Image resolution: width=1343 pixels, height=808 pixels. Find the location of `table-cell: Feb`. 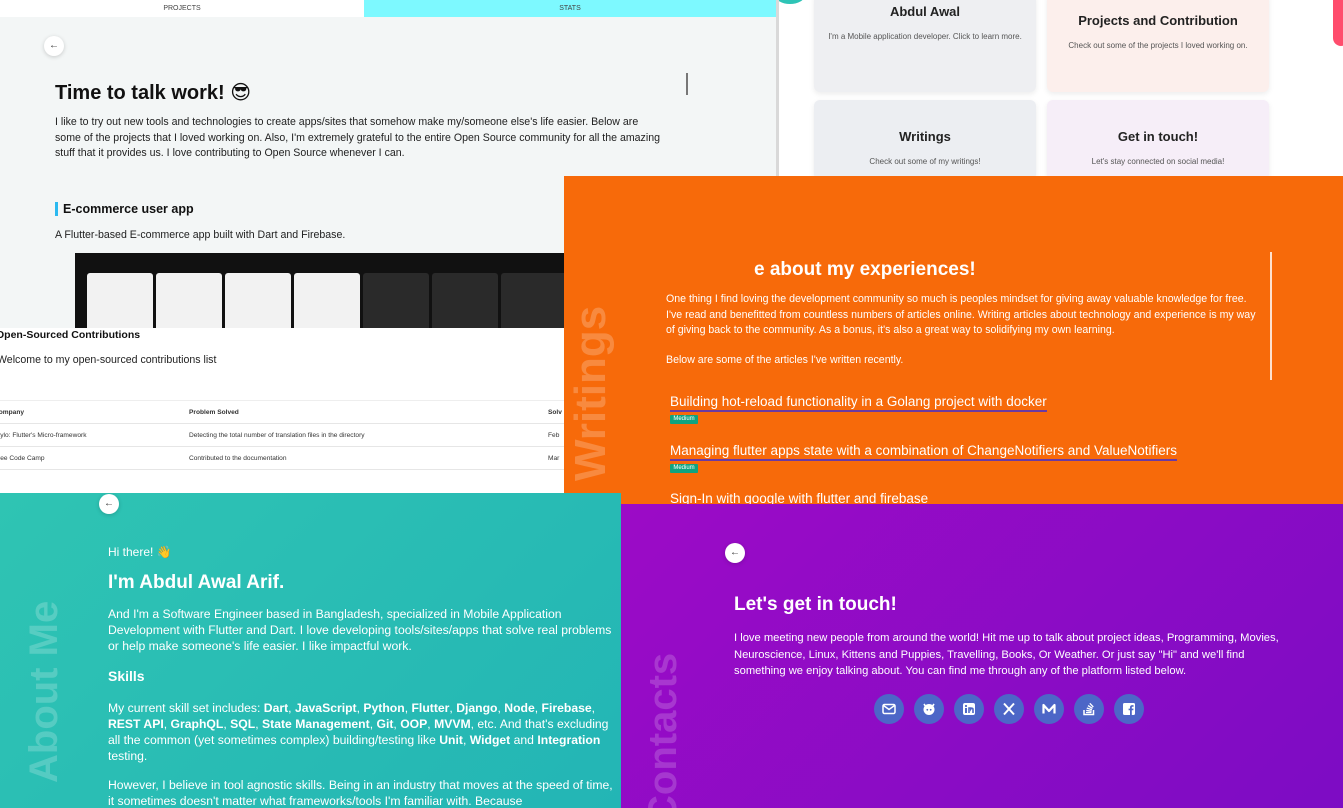

table-cell: Feb is located at coordinates (556, 435).